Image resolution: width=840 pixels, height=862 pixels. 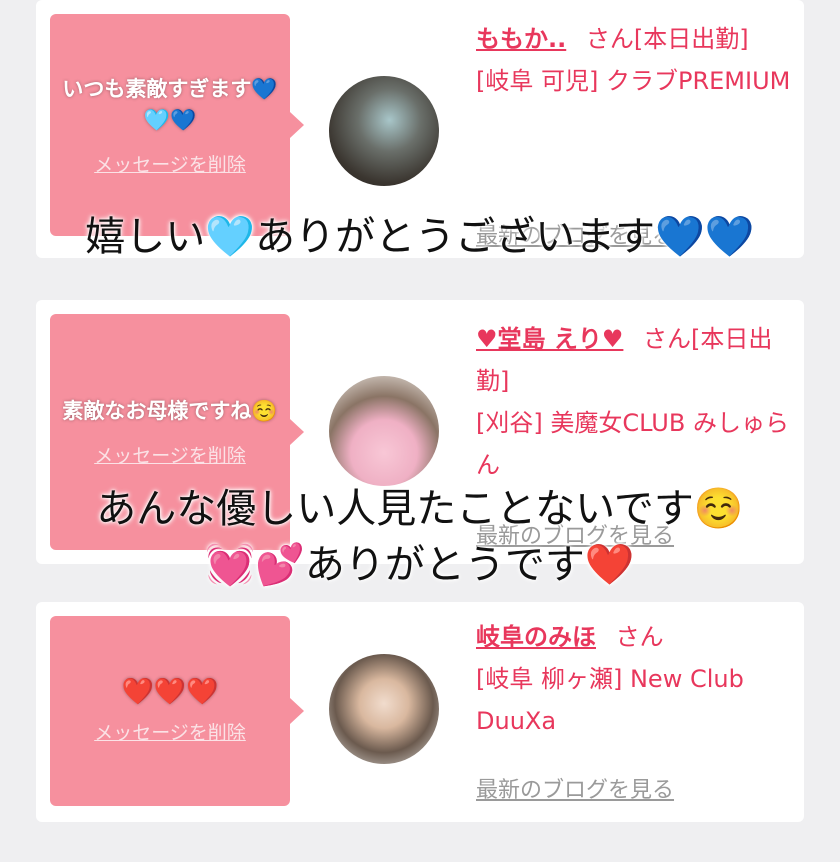 What do you see at coordinates (170, 411) in the screenshot?
I see `message-text: 素敵なお母様ですね☺️` at bounding box center [170, 411].